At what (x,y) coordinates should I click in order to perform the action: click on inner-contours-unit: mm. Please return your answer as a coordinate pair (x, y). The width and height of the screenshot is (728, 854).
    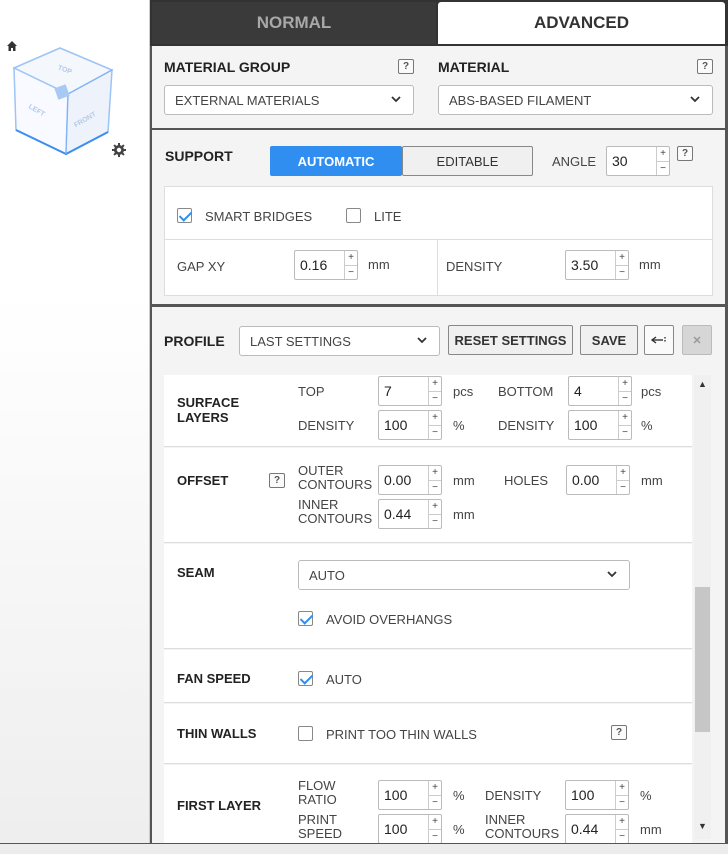
    Looking at the image, I should click on (464, 514).